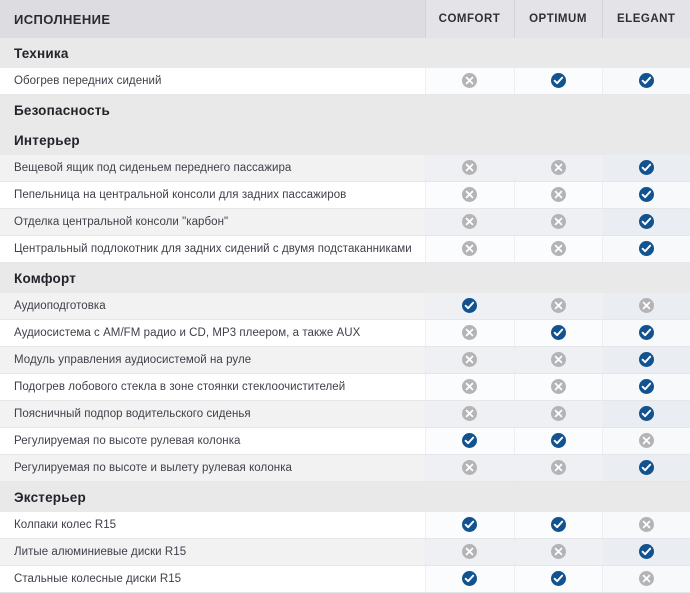 The height and width of the screenshot is (593, 690). Describe the element at coordinates (62, 19) in the screenshot. I see `page-title: ИСПОЛНЕНИЕ` at that location.